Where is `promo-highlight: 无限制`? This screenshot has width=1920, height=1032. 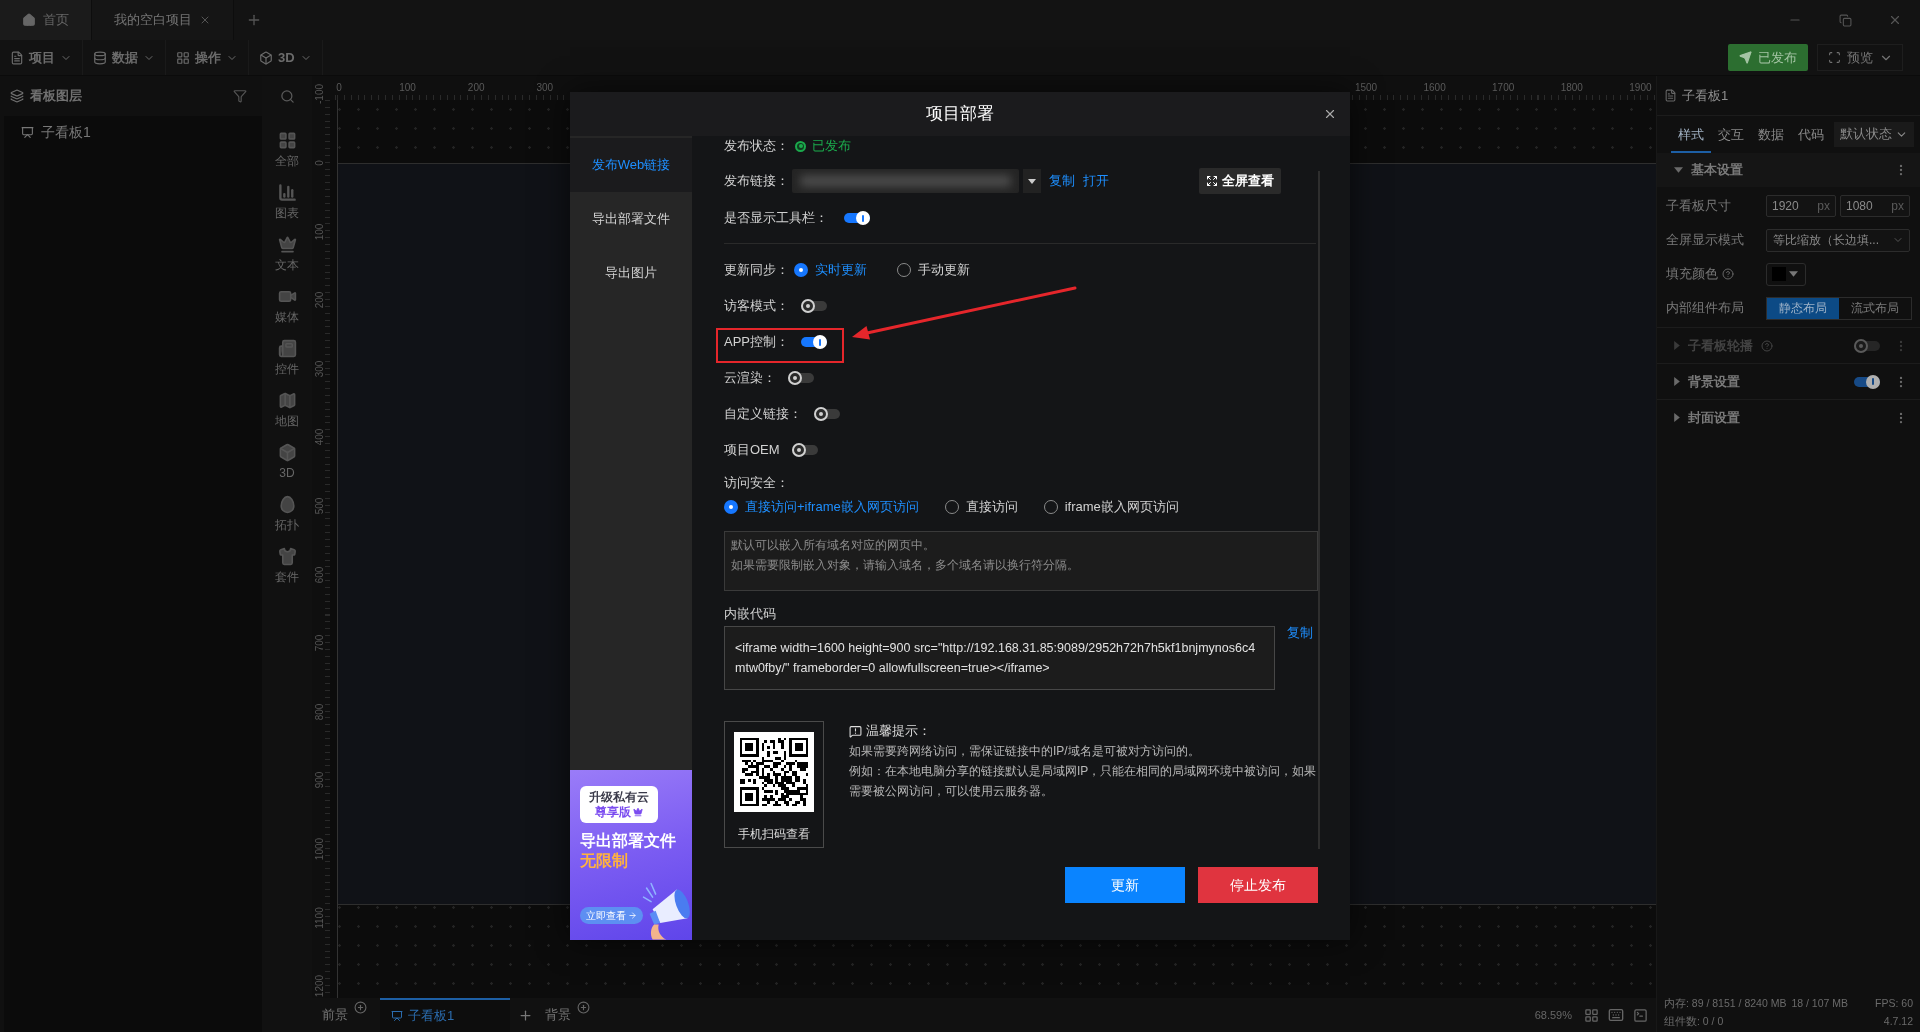 promo-highlight: 无限制 is located at coordinates (604, 861).